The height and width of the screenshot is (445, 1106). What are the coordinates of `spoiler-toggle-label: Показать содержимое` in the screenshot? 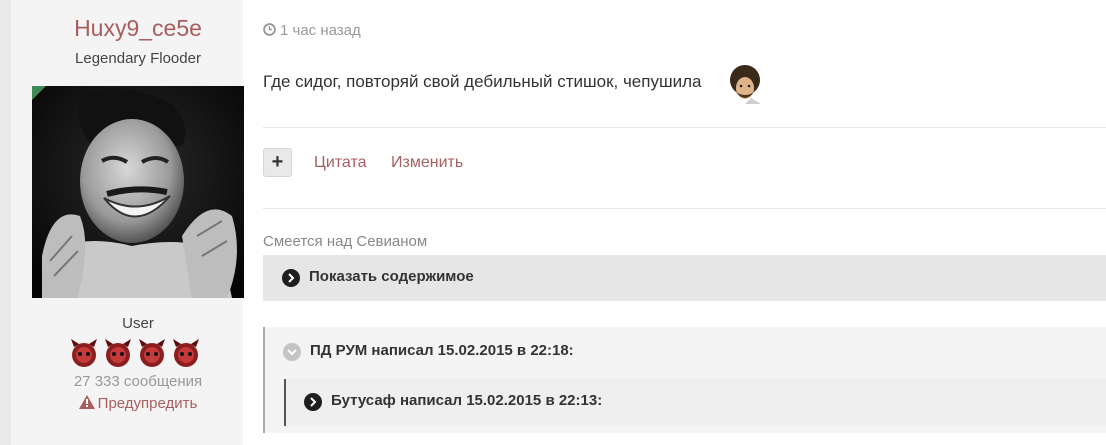 It's located at (391, 276).